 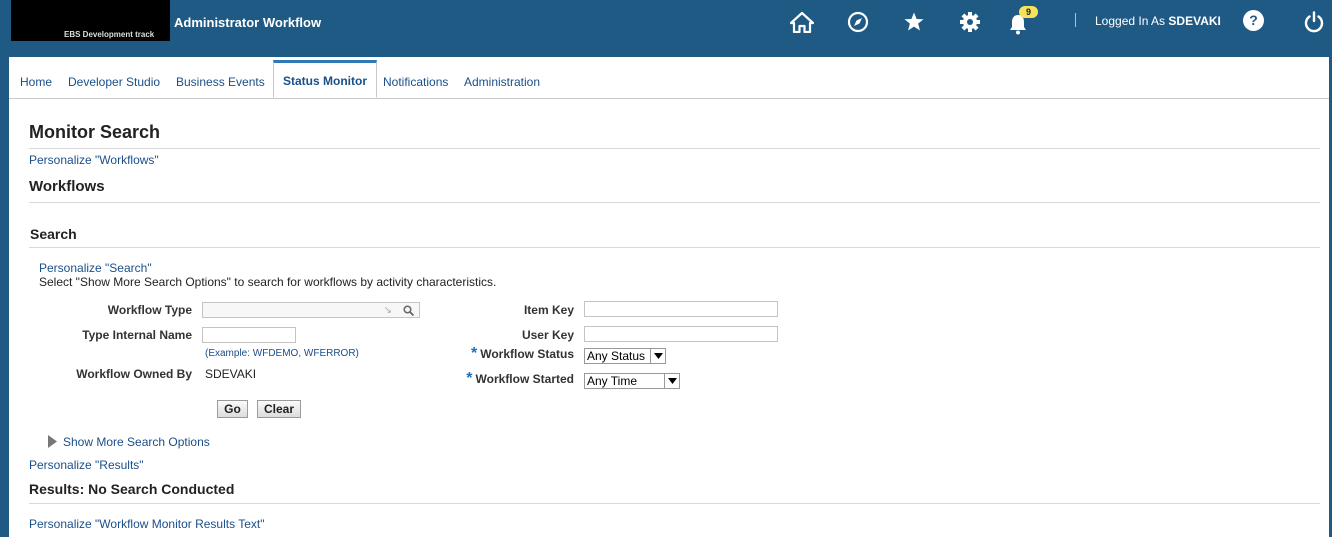 I want to click on power-icon, so click(x=1314, y=22).